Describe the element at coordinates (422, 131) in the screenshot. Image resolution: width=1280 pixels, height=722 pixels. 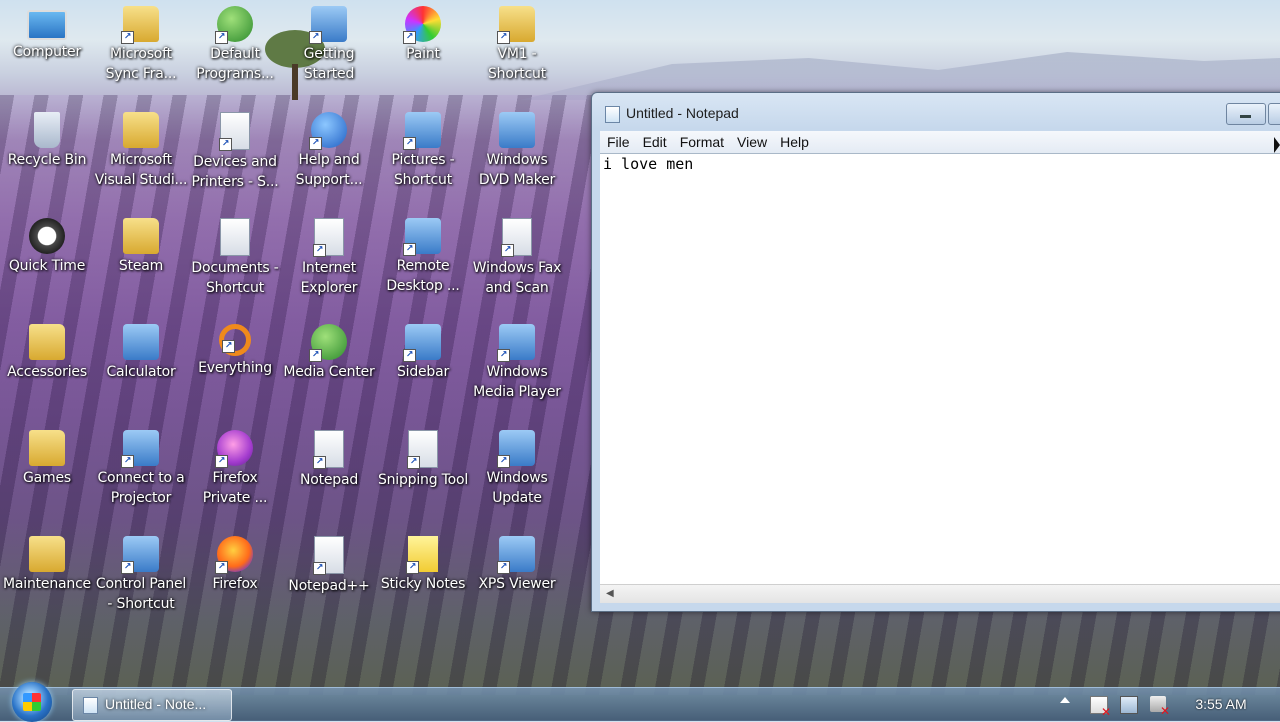
I see `pictures-icon: ↗` at that location.